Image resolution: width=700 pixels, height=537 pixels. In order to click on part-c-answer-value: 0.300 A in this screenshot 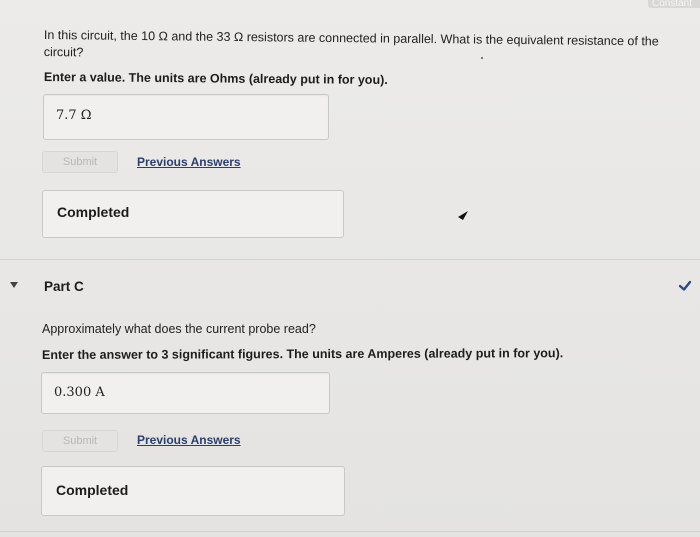, I will do `click(79, 392)`.